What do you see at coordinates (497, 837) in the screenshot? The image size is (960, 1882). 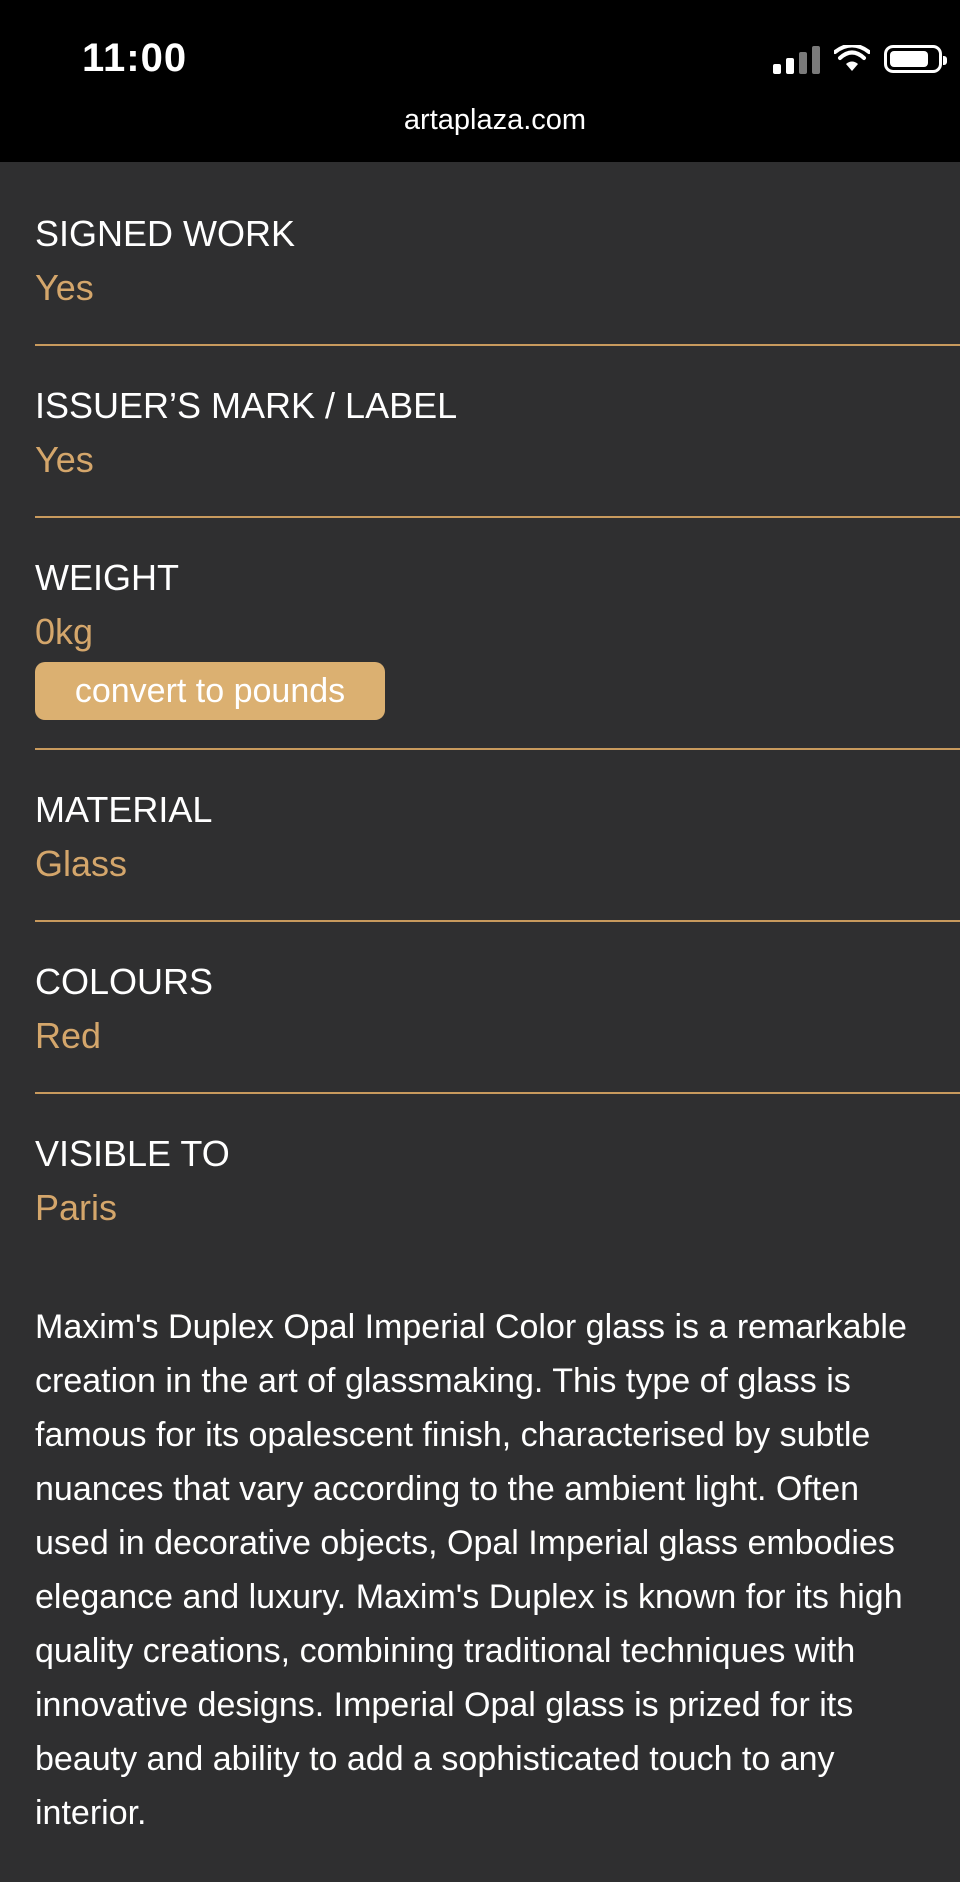 I see `field-material: MATERIAL Glass` at bounding box center [497, 837].